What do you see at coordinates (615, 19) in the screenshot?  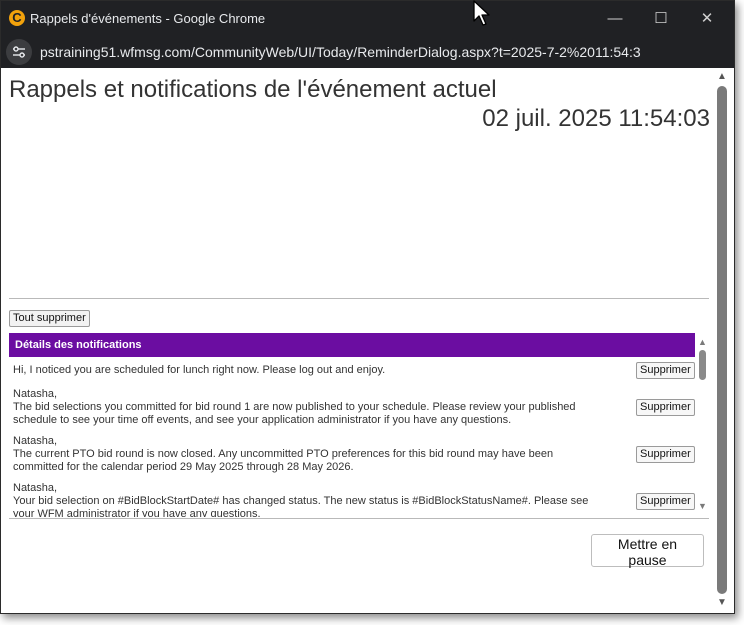 I see `minimize-button: —` at bounding box center [615, 19].